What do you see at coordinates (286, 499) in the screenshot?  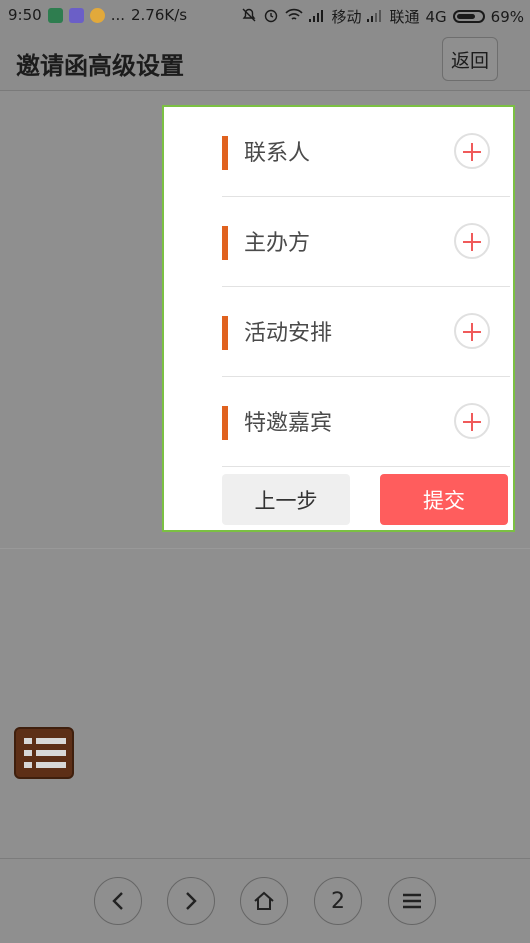 I see `previous-step-button: 上一步` at bounding box center [286, 499].